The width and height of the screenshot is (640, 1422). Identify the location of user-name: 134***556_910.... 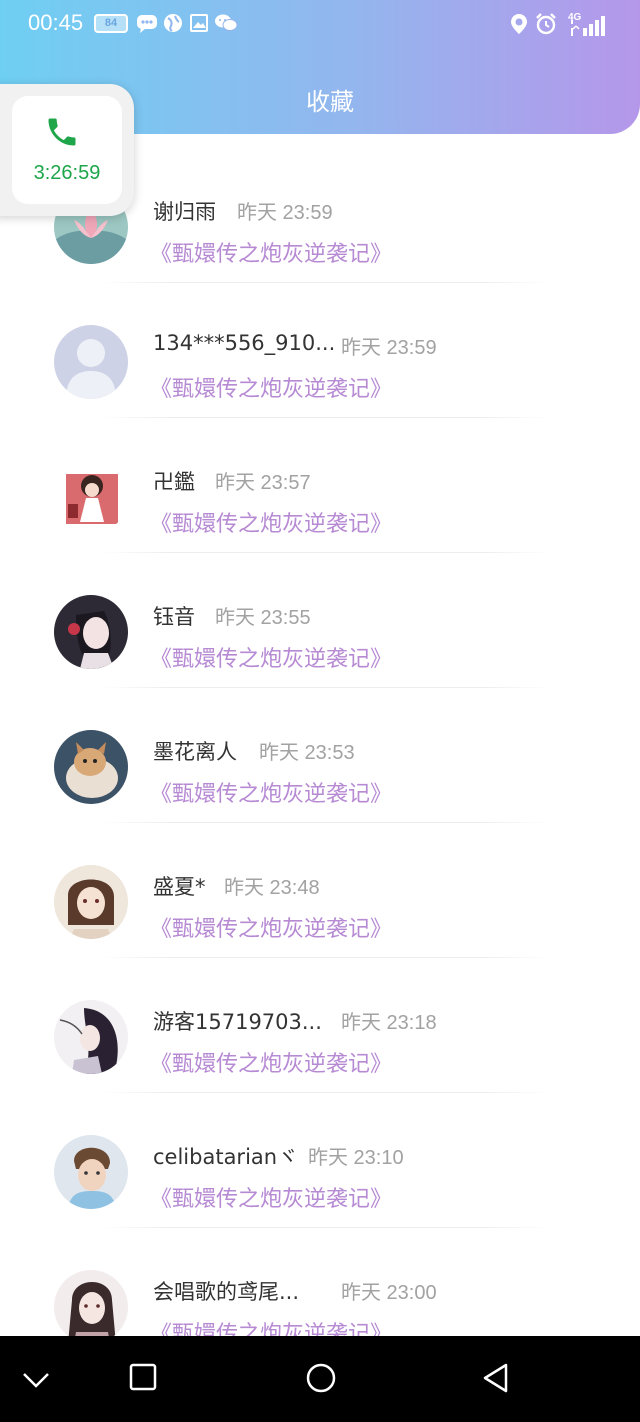
(244, 343).